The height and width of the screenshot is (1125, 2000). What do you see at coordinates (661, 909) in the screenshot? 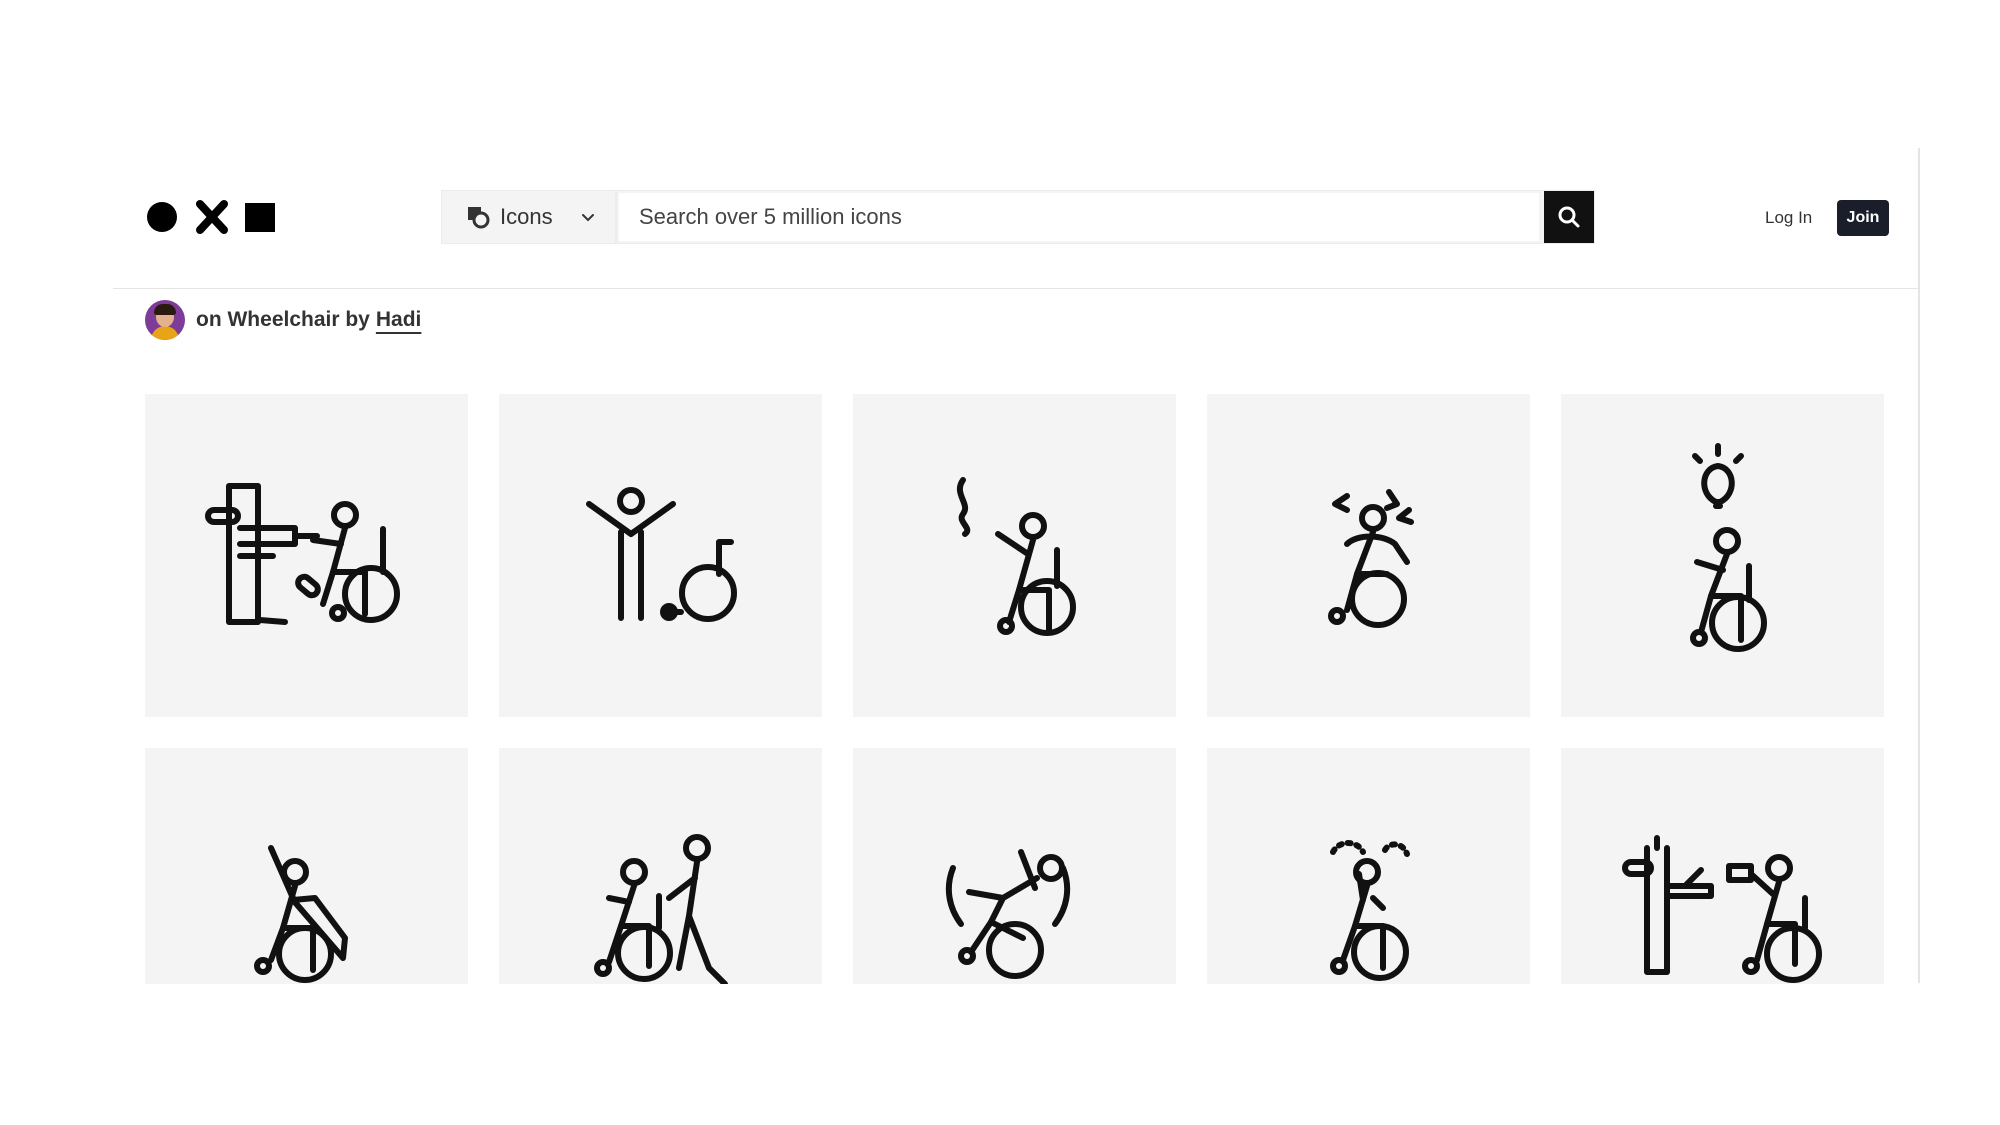
I see `person-pushing-wheelchair-icon` at bounding box center [661, 909].